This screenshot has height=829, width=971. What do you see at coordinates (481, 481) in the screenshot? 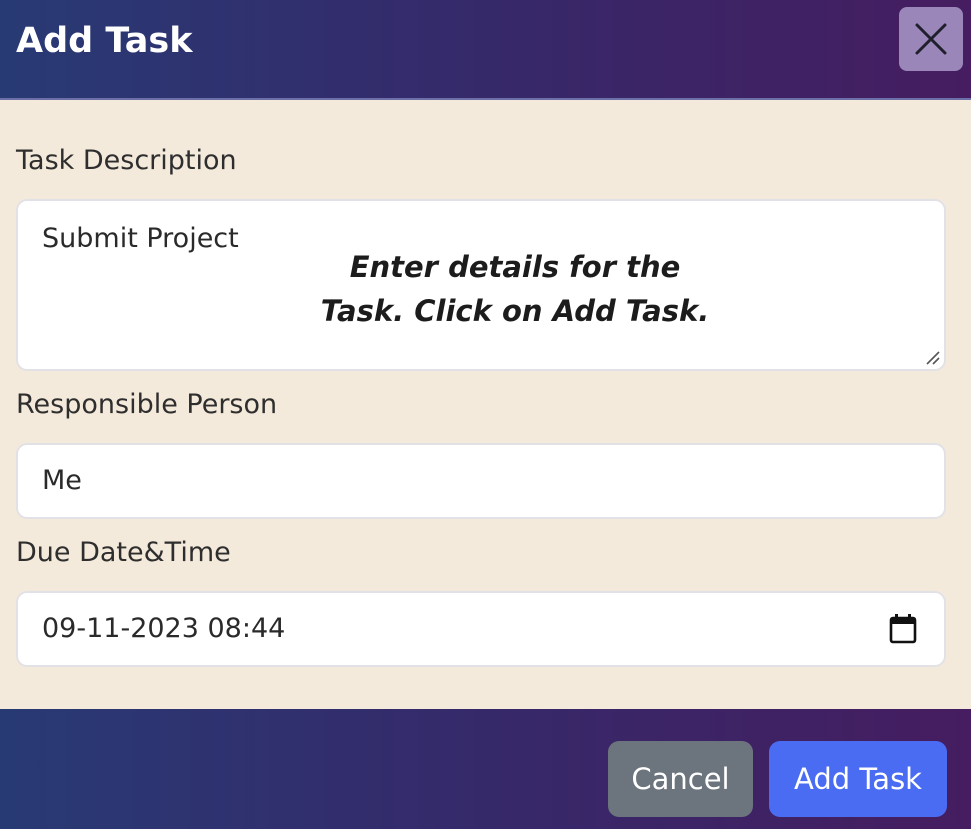
I see `responsible-person-input: Me` at bounding box center [481, 481].